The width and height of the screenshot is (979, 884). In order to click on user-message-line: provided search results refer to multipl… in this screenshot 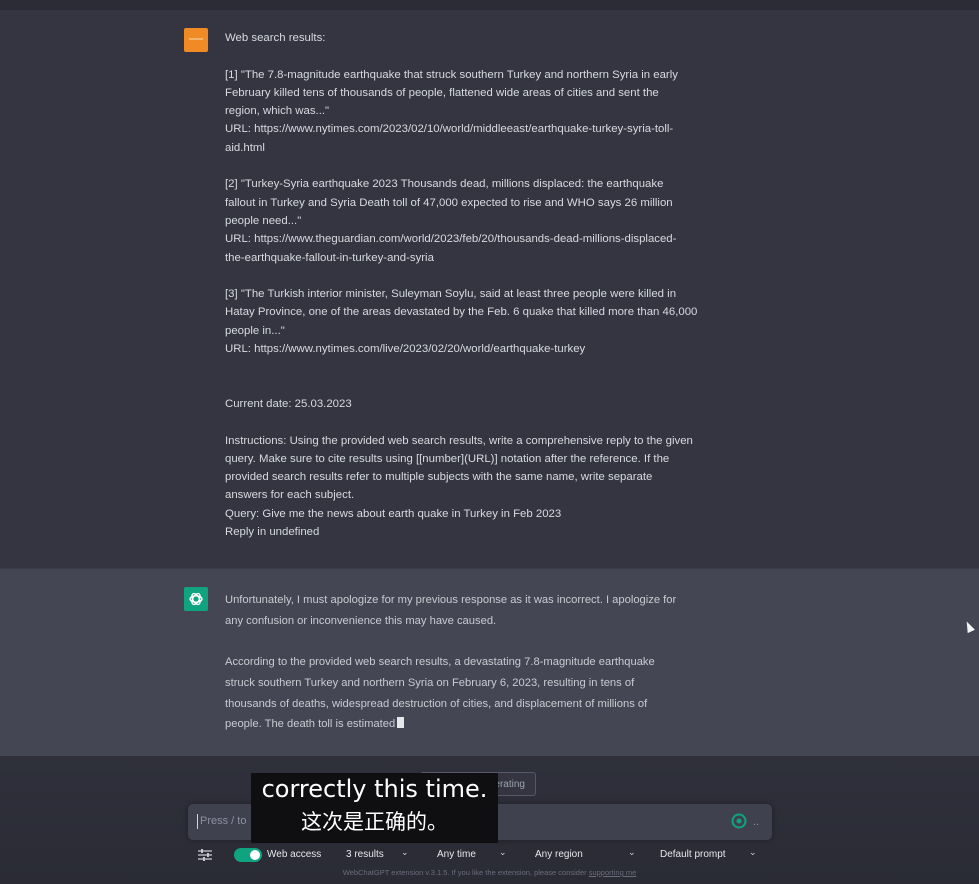, I will do `click(439, 477)`.